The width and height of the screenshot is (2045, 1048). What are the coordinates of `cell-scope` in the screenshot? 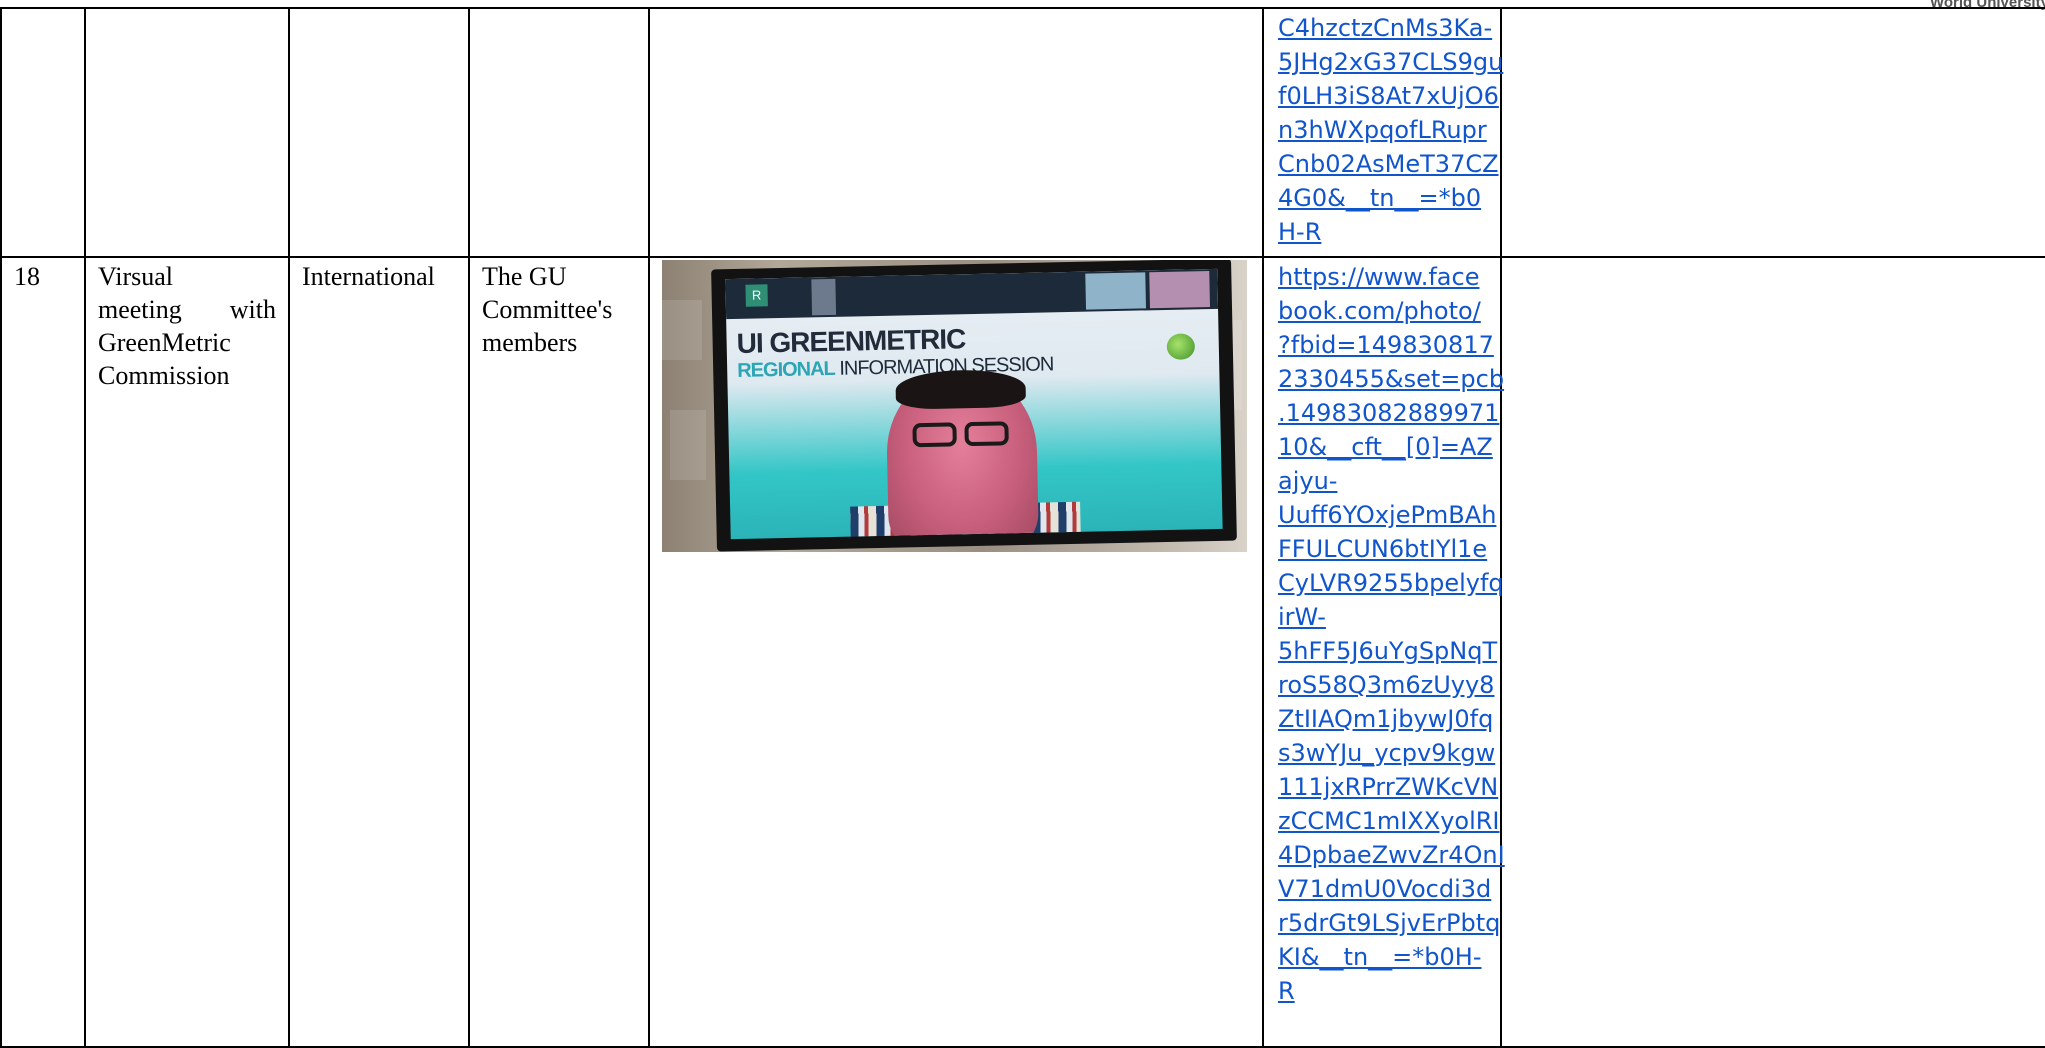 It's located at (379, 132).